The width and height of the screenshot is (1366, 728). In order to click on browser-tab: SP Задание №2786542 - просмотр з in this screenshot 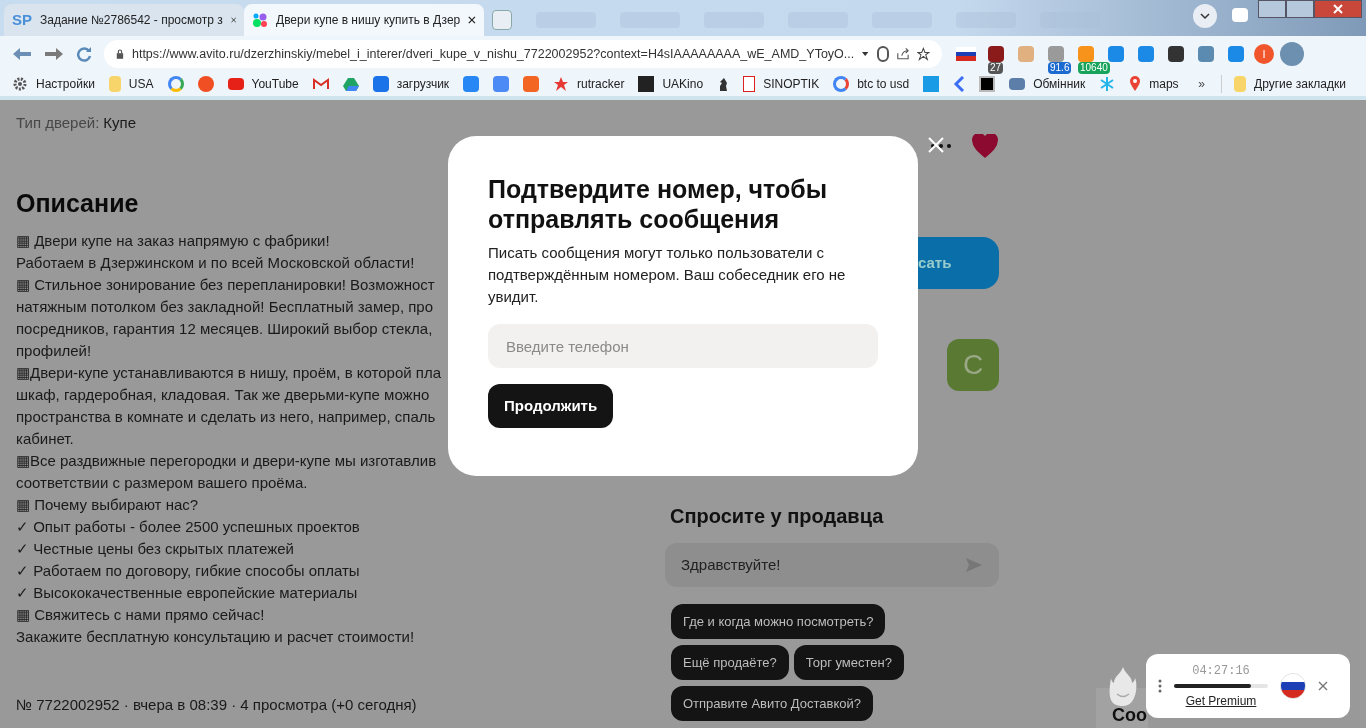, I will do `click(124, 20)`.